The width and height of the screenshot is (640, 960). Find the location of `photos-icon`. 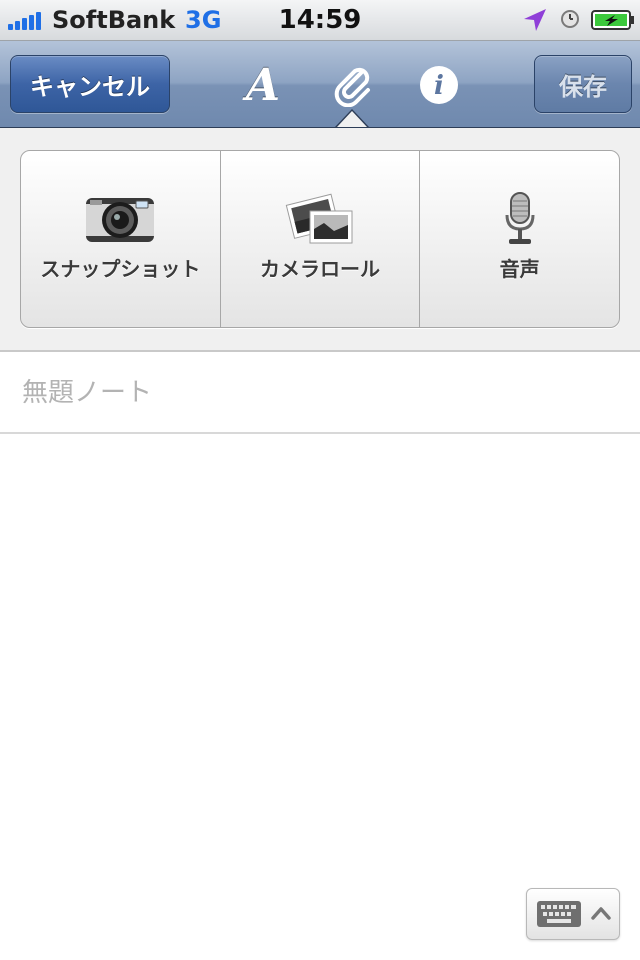

photos-icon is located at coordinates (319, 218).